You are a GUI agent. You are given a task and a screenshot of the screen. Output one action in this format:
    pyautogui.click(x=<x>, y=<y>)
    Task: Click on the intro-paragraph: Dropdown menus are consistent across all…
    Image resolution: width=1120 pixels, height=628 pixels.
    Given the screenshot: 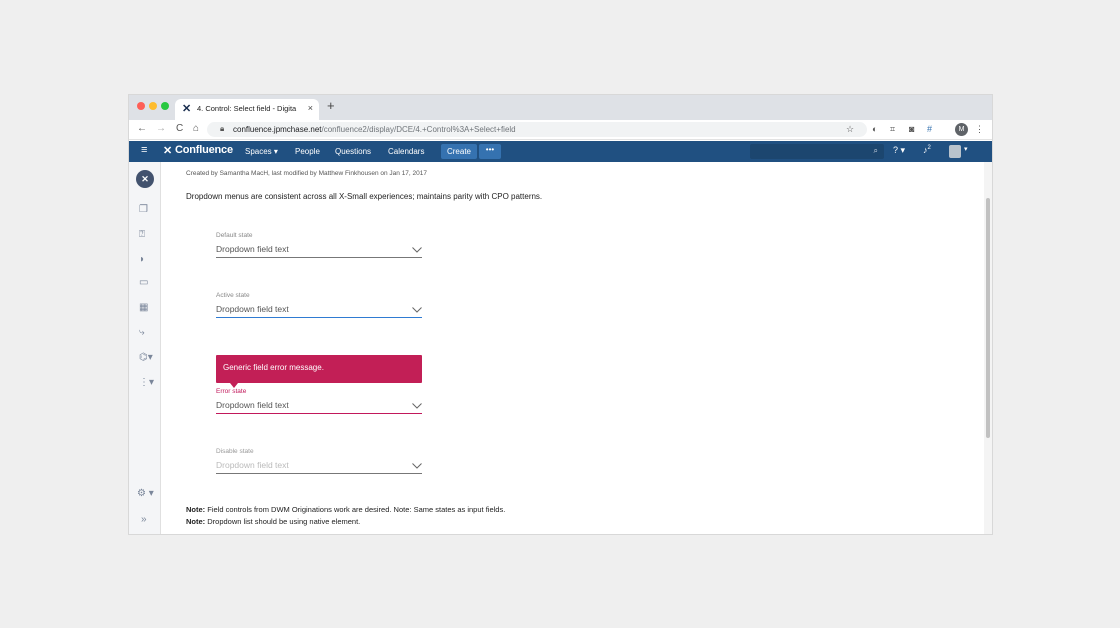 What is the action you would take?
    pyautogui.click(x=364, y=196)
    